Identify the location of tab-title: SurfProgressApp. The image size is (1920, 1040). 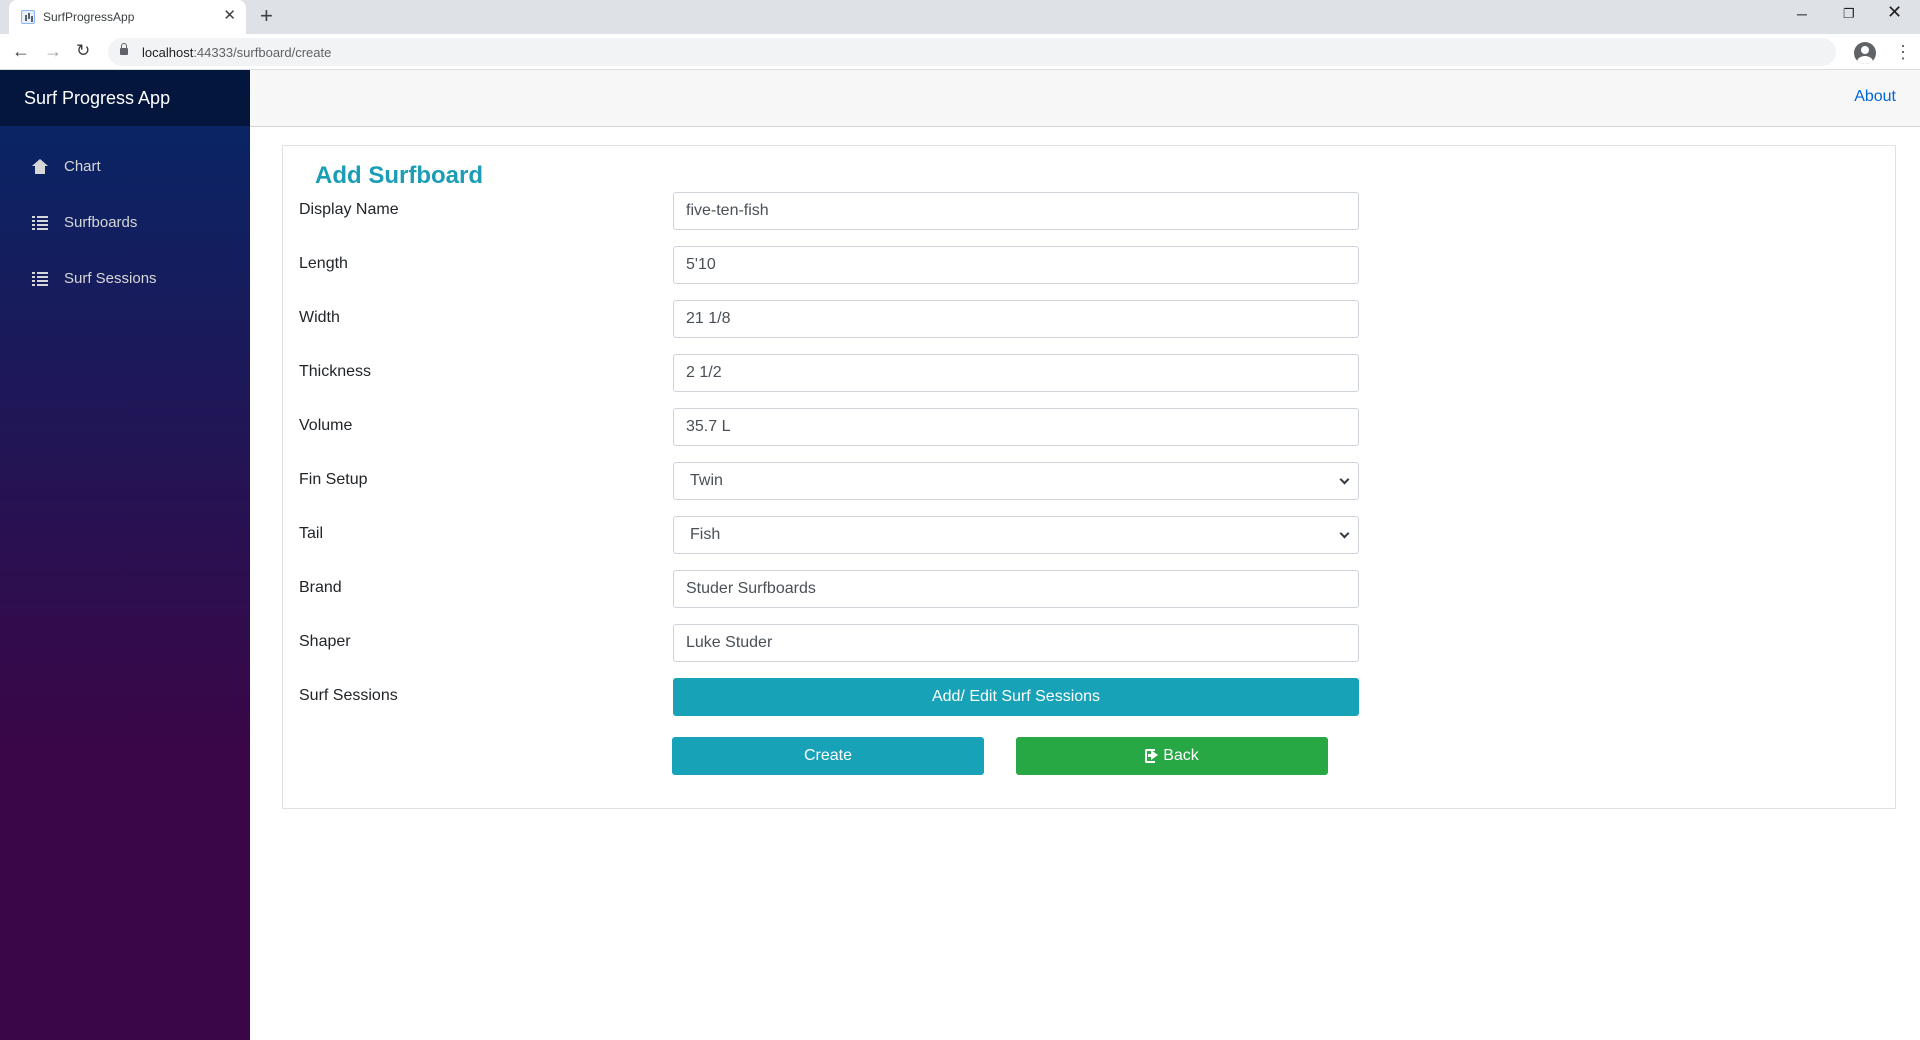
(89, 17).